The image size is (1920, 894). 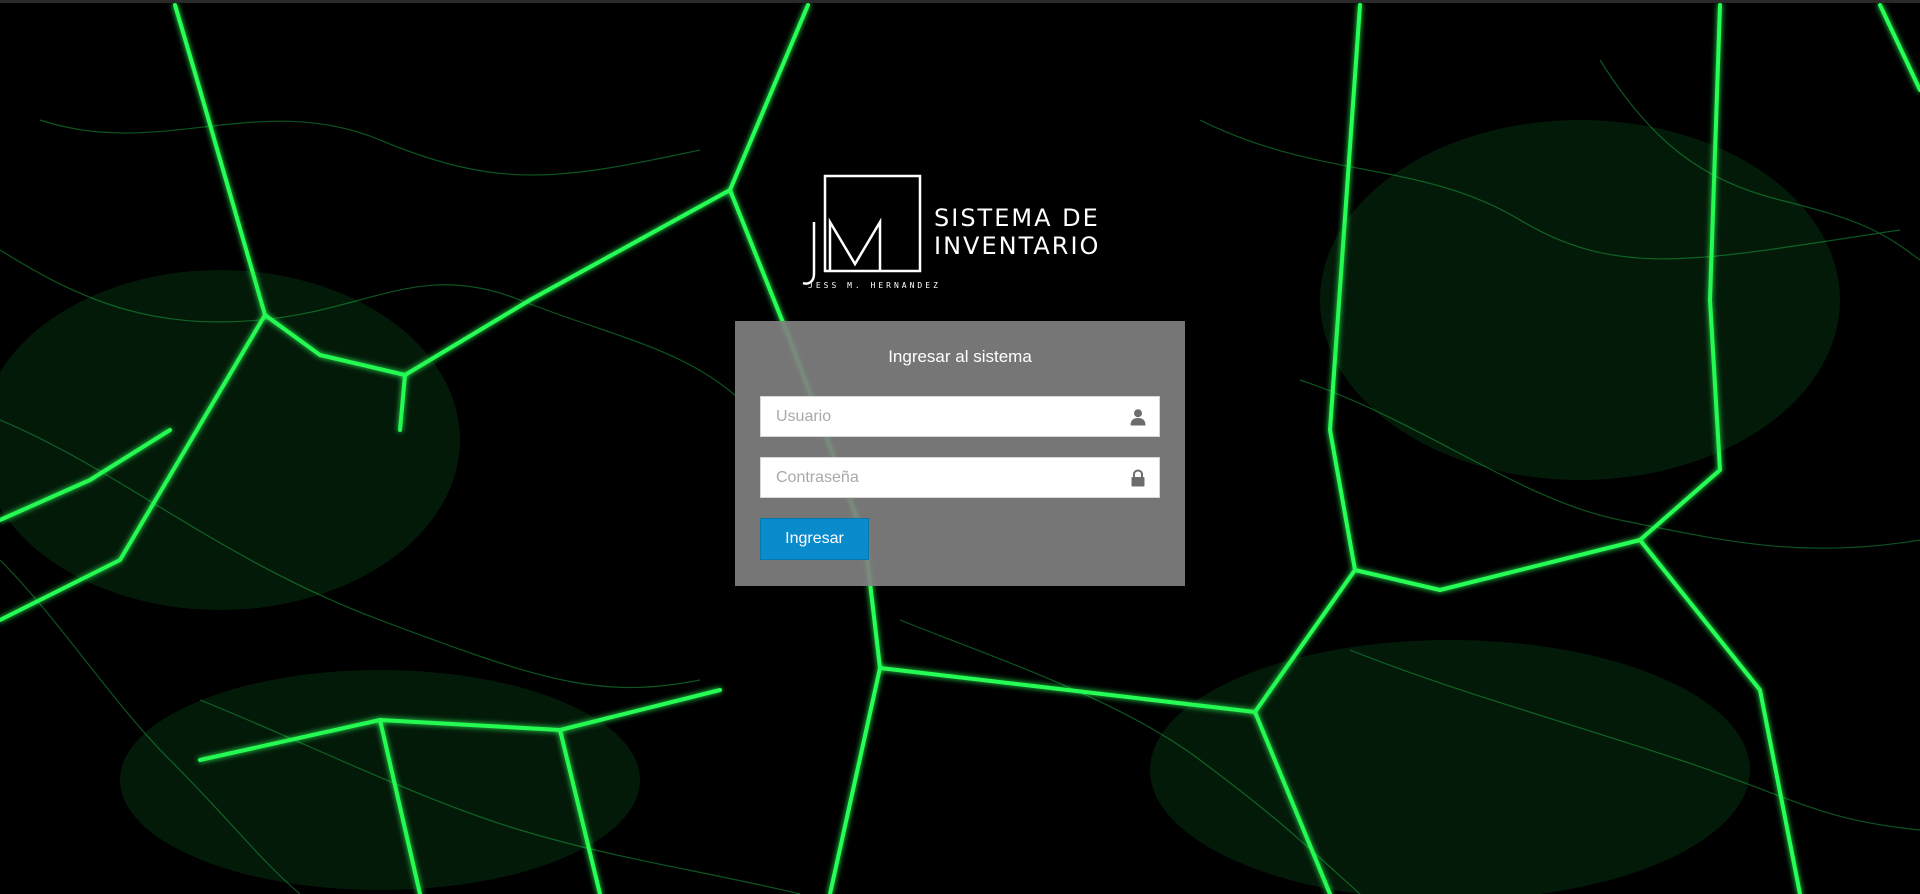 What do you see at coordinates (1017, 218) in the screenshot?
I see `brand-title-line1: SISTEMA DE` at bounding box center [1017, 218].